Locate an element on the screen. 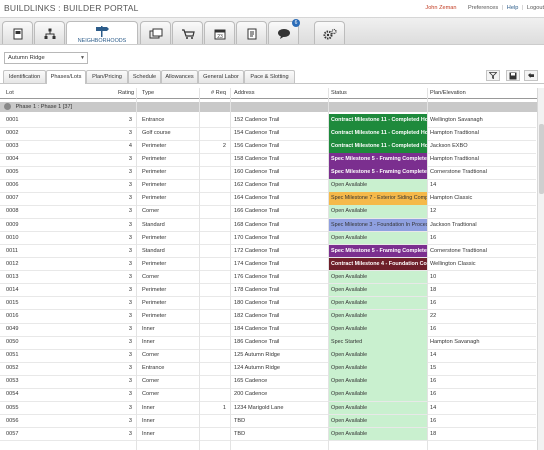 The width and height of the screenshot is (544, 450). tab-plan-pricing: Plan/Pricing is located at coordinates (107, 76).